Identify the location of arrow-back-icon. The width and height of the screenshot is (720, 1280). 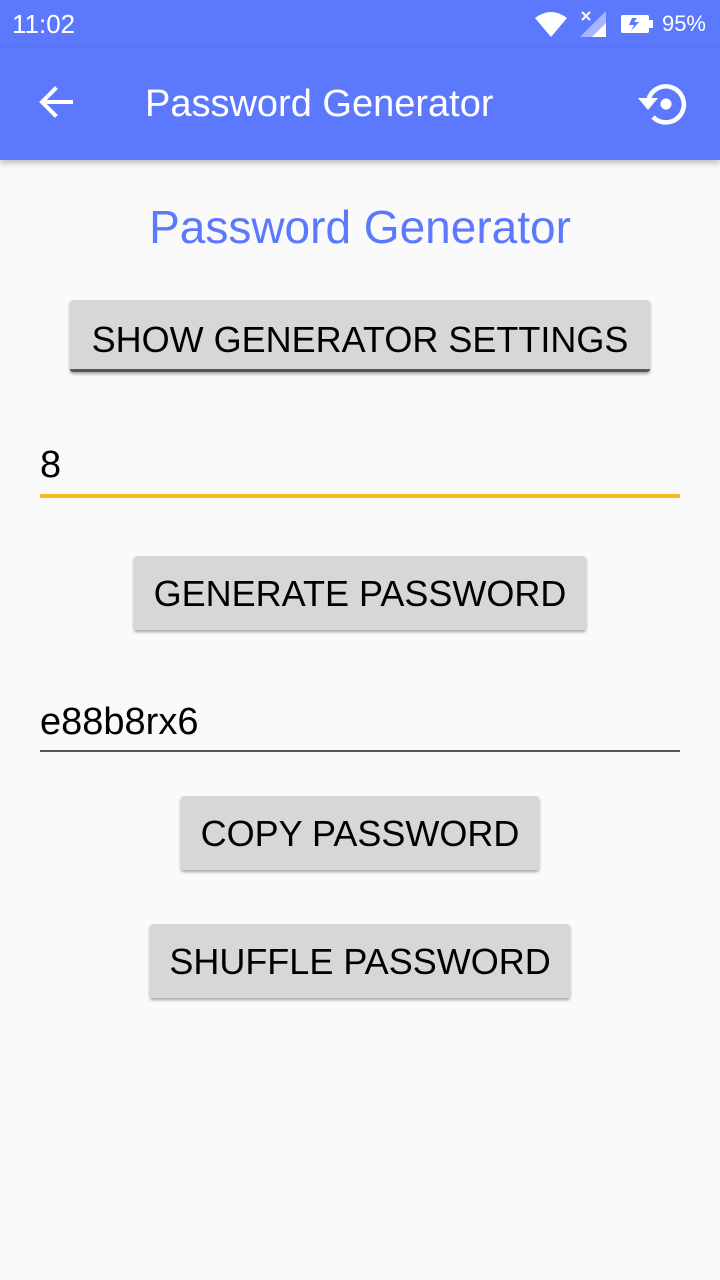
(56, 104).